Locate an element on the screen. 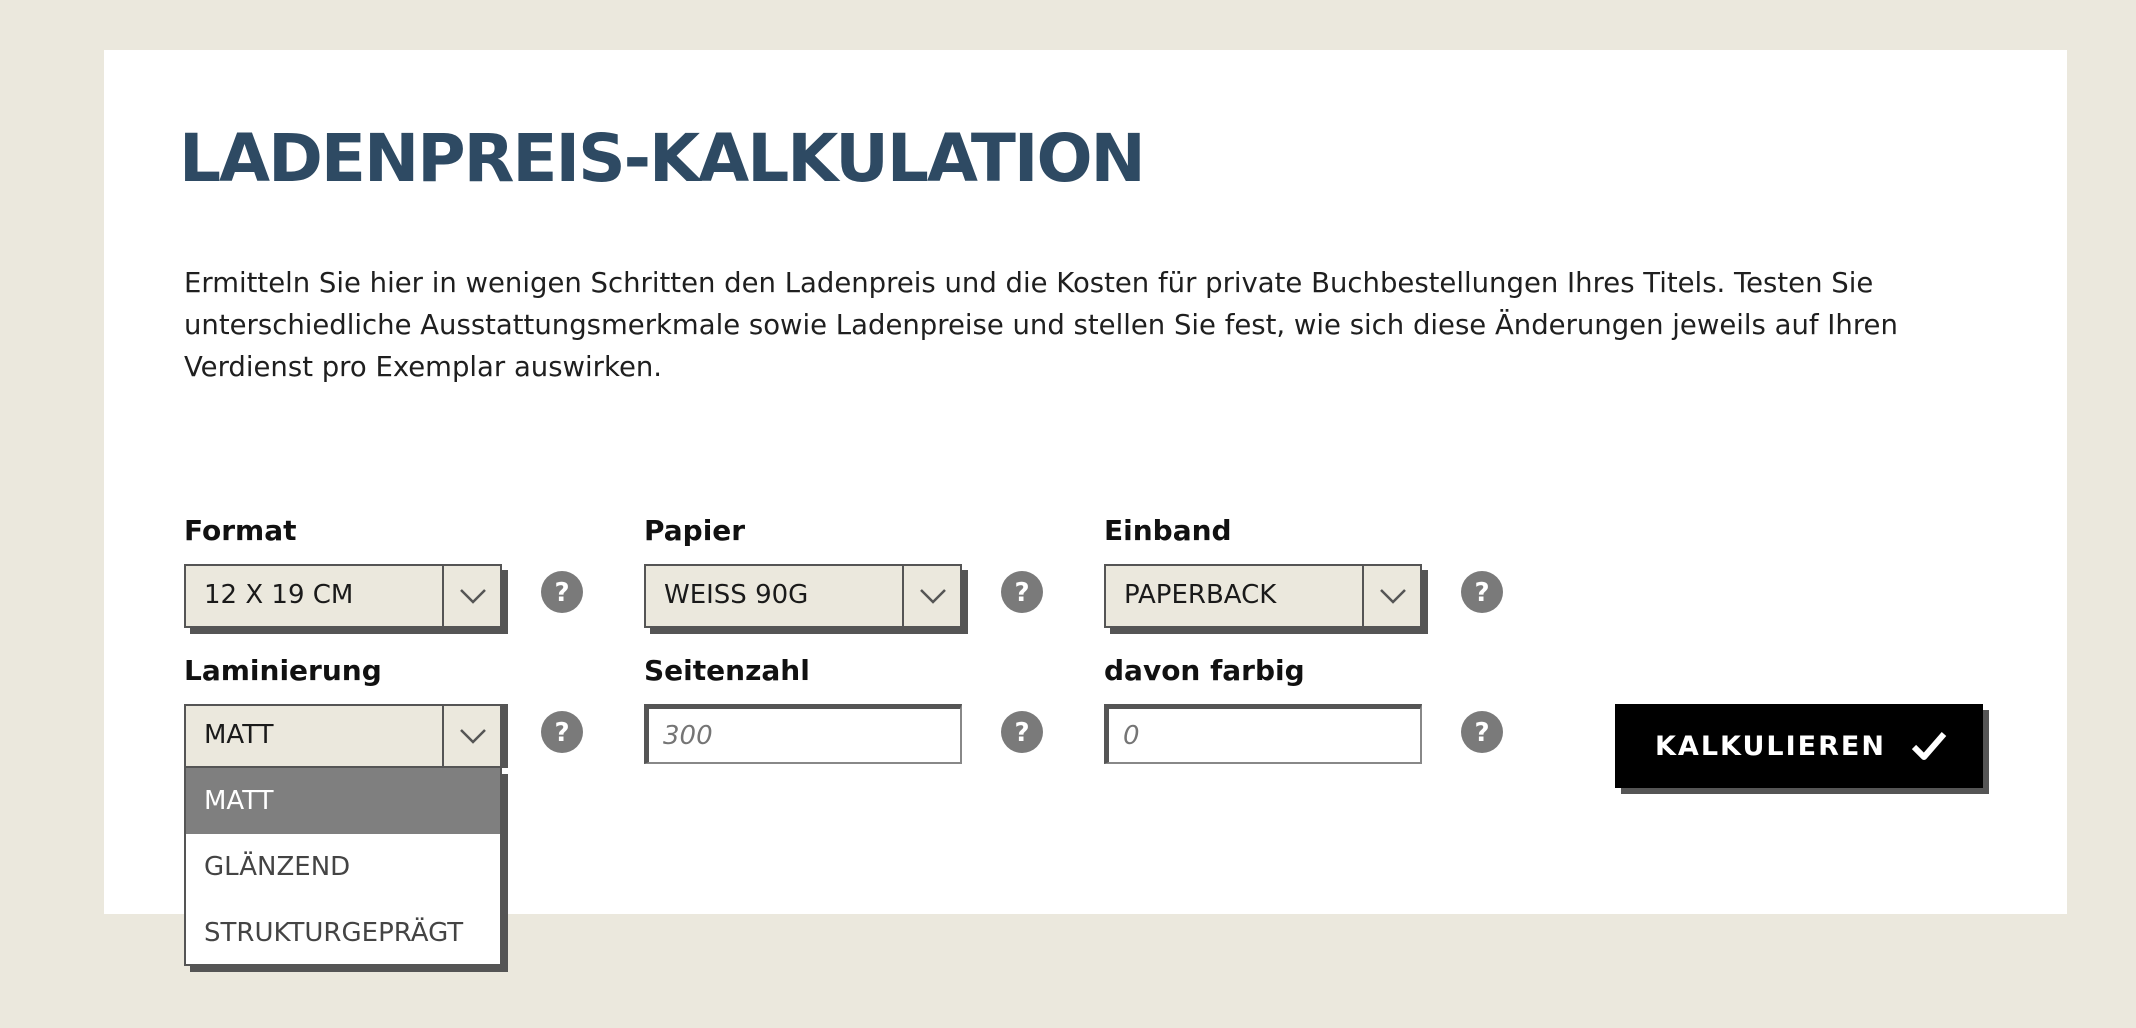  seitenzahl-input is located at coordinates (803, 734).